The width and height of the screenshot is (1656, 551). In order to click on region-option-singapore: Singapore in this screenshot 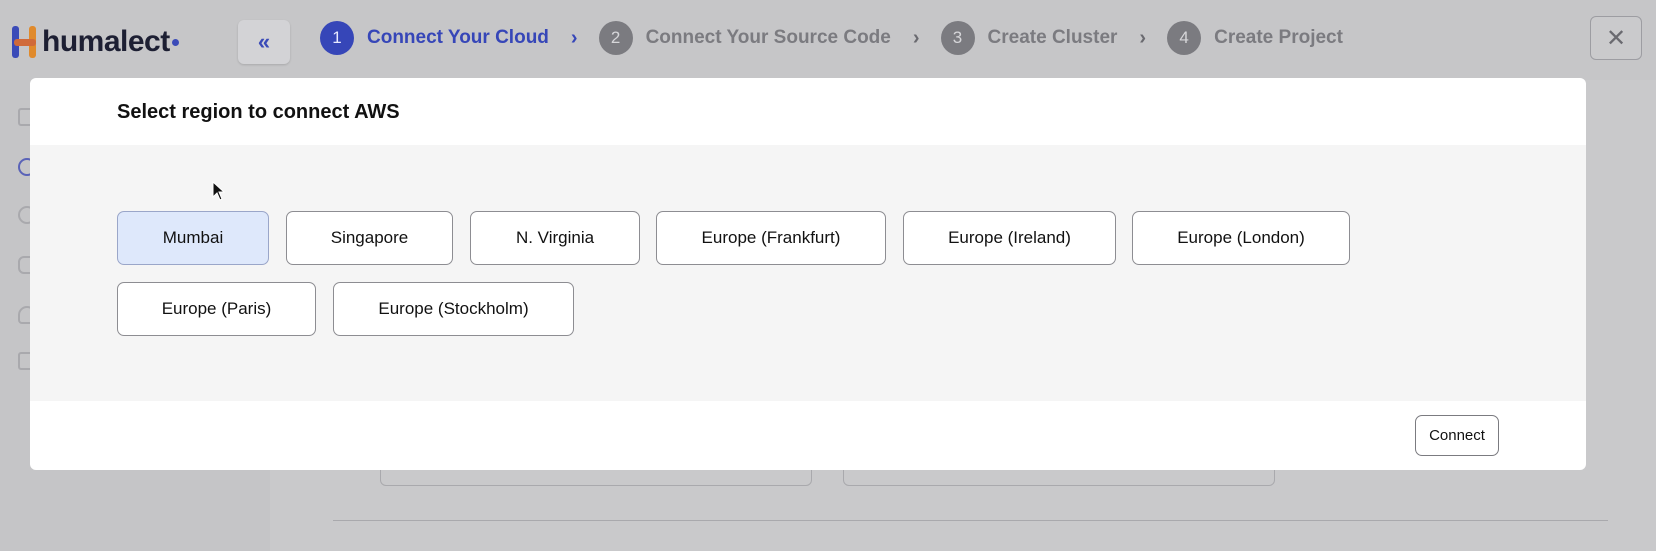, I will do `click(369, 238)`.